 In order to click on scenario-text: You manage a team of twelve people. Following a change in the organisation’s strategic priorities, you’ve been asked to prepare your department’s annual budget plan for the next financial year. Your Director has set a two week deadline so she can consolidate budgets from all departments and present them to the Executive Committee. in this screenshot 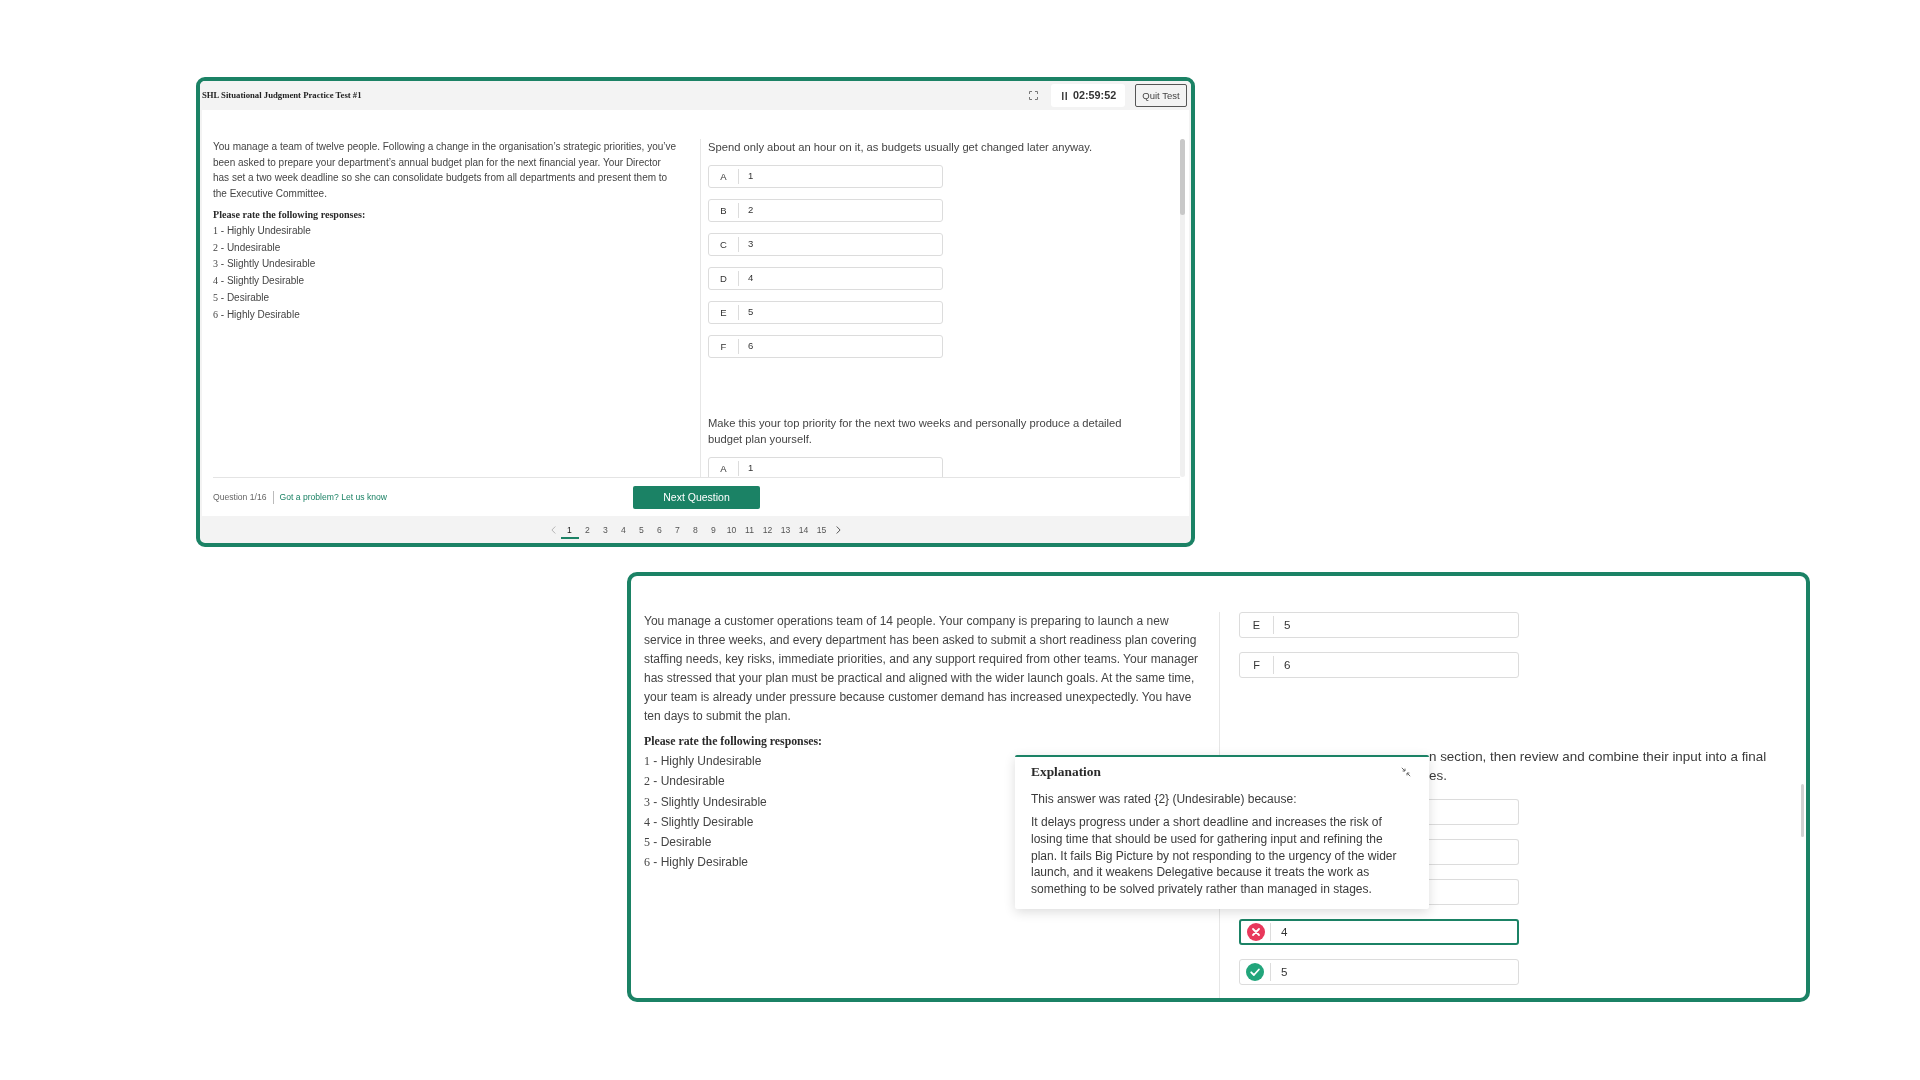, I will do `click(445, 171)`.